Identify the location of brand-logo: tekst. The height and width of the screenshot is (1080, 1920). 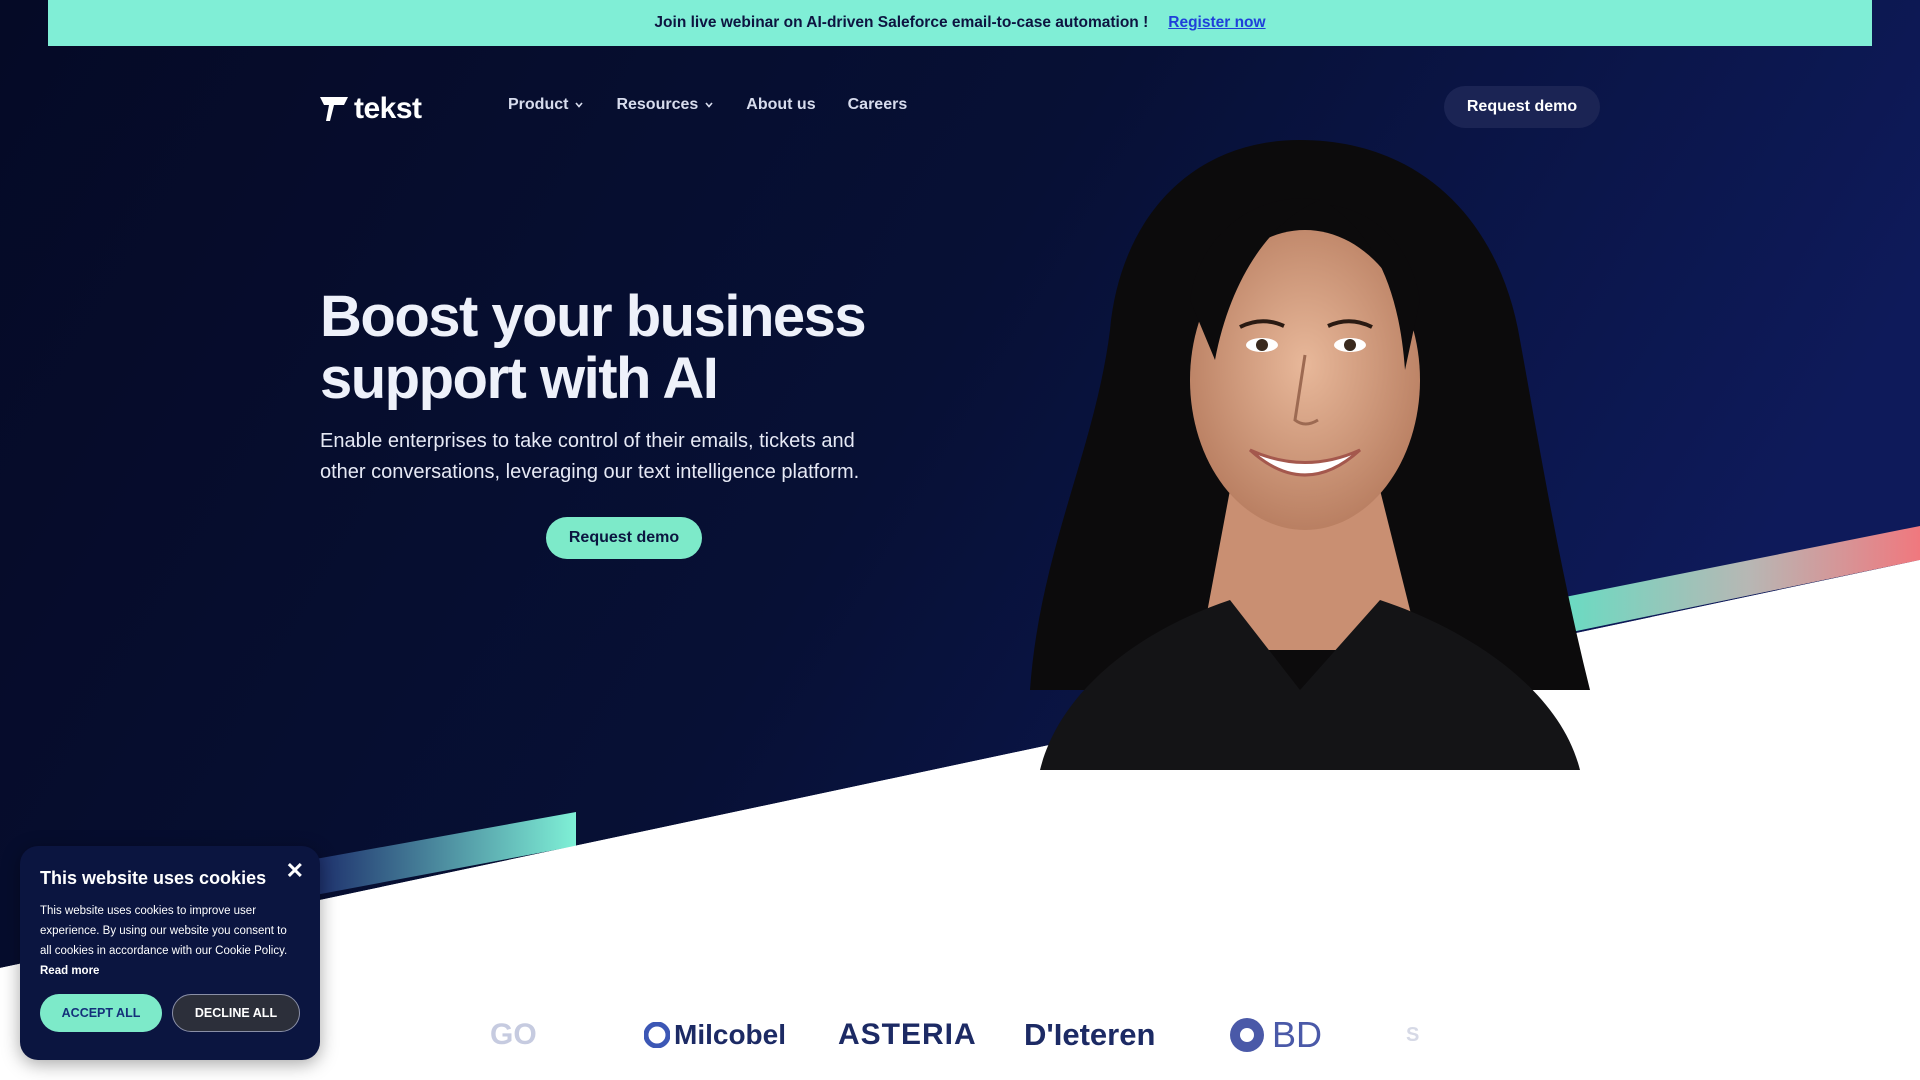
(371, 109).